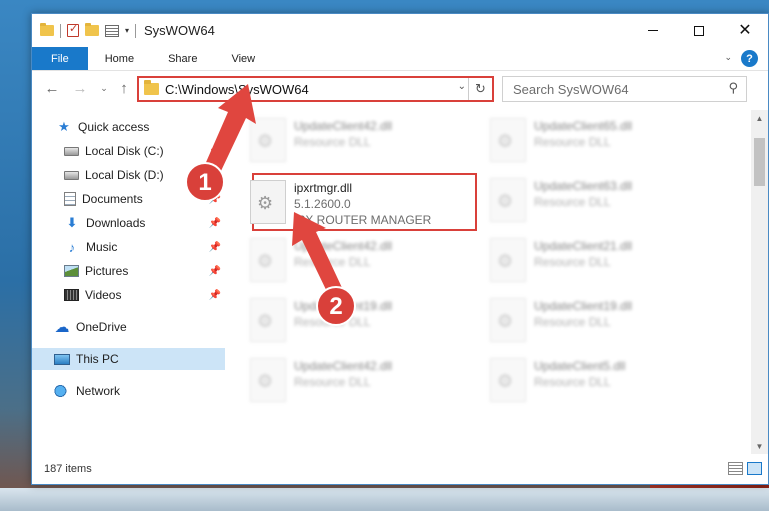 This screenshot has width=769, height=511. I want to click on sidebar-item-label: Documents, so click(112, 199).